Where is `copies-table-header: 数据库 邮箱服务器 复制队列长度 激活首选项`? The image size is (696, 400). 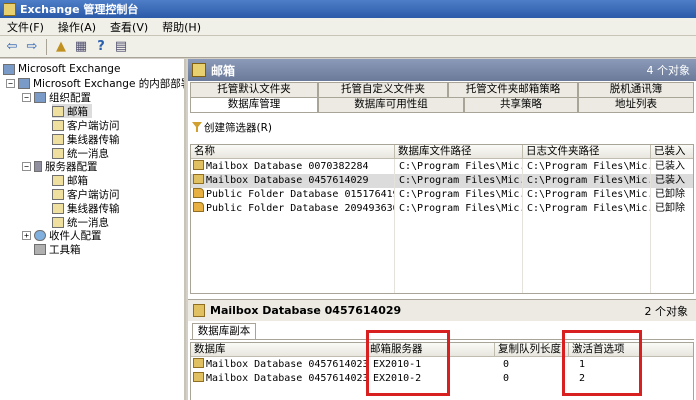 copies-table-header: 数据库 邮箱服务器 复制队列长度 激活首选项 is located at coordinates (442, 350).